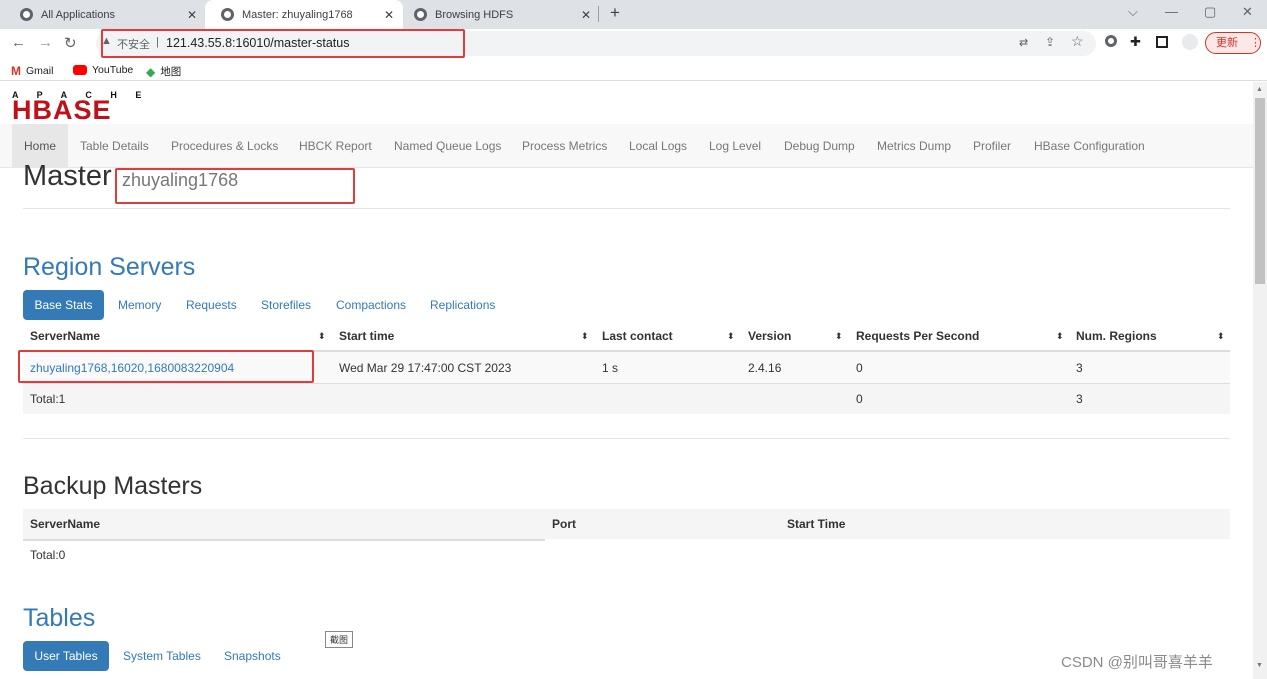 Image resolution: width=1267 pixels, height=679 pixels. What do you see at coordinates (474, 14) in the screenshot?
I see `tab-label: Browsing HDFS` at bounding box center [474, 14].